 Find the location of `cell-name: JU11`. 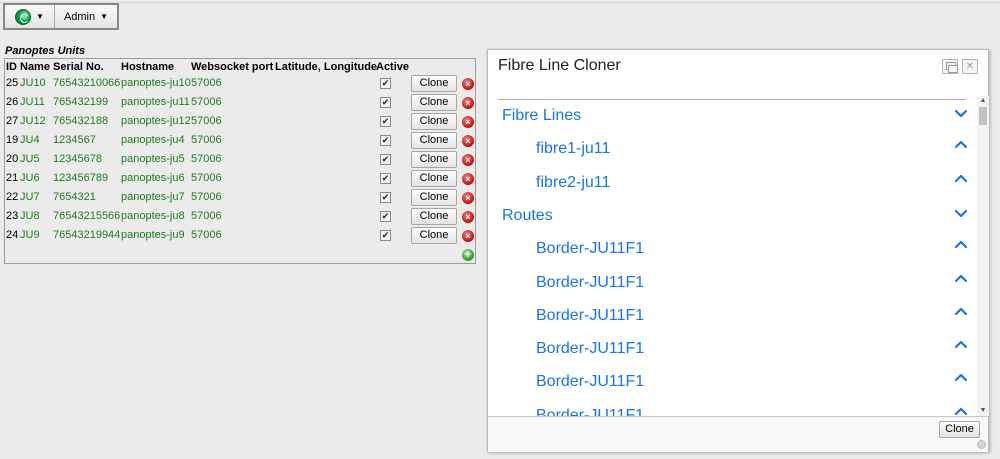

cell-name: JU11 is located at coordinates (32, 102).